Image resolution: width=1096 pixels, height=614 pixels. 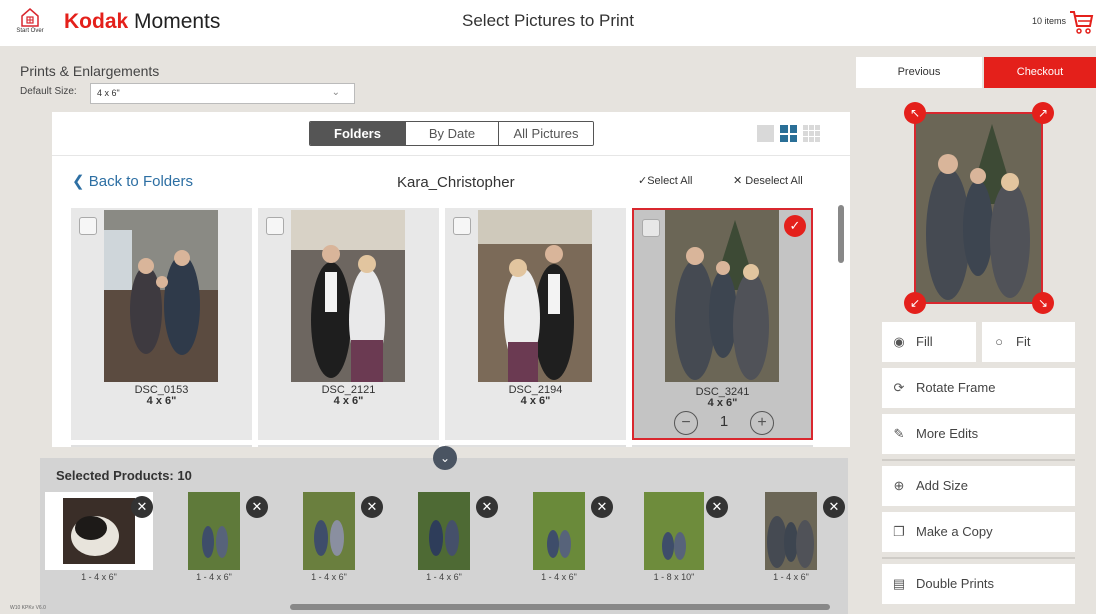 I want to click on radio-checked-icon: ◉, so click(x=899, y=341).